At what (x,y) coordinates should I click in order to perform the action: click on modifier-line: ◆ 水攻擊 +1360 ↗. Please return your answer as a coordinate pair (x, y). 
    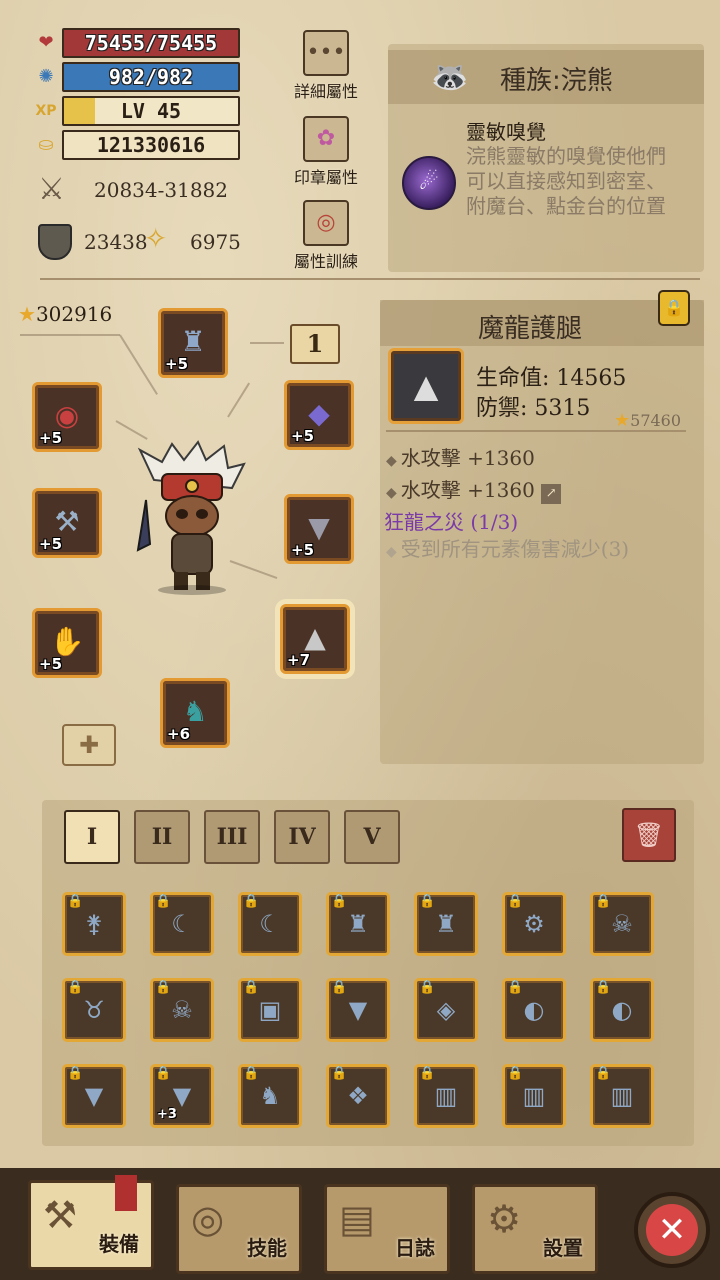
    Looking at the image, I should click on (474, 489).